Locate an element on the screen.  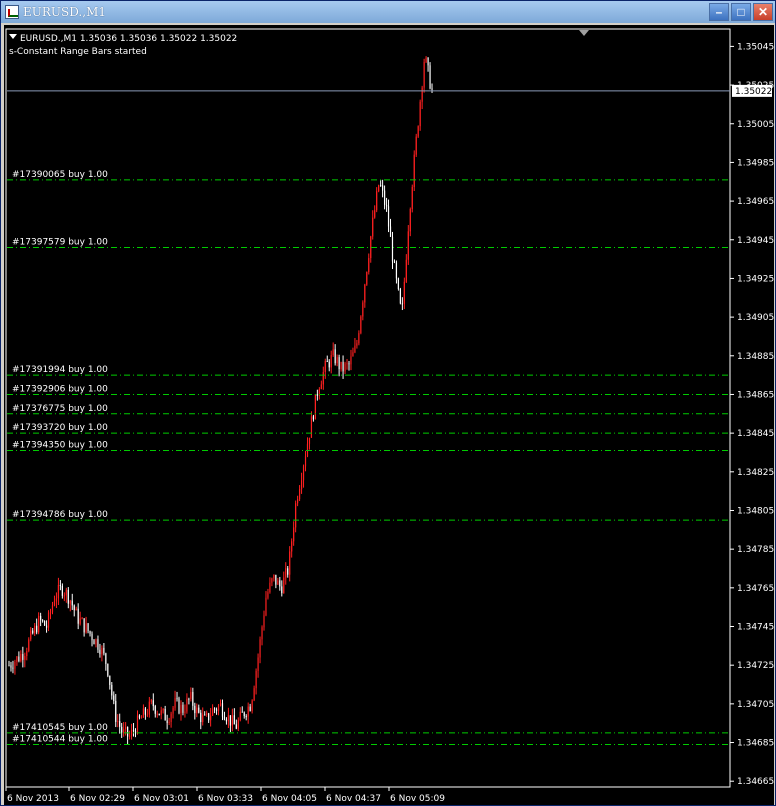
order-line: #17391994 buy 1.00 is located at coordinates (368, 370).